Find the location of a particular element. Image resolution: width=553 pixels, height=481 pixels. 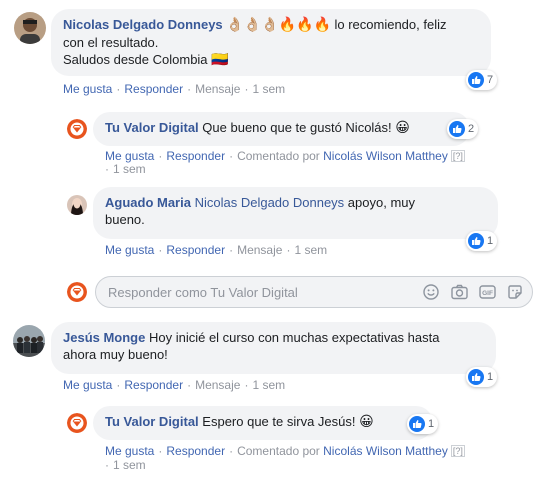

avatar-jesus-monge is located at coordinates (29, 341).